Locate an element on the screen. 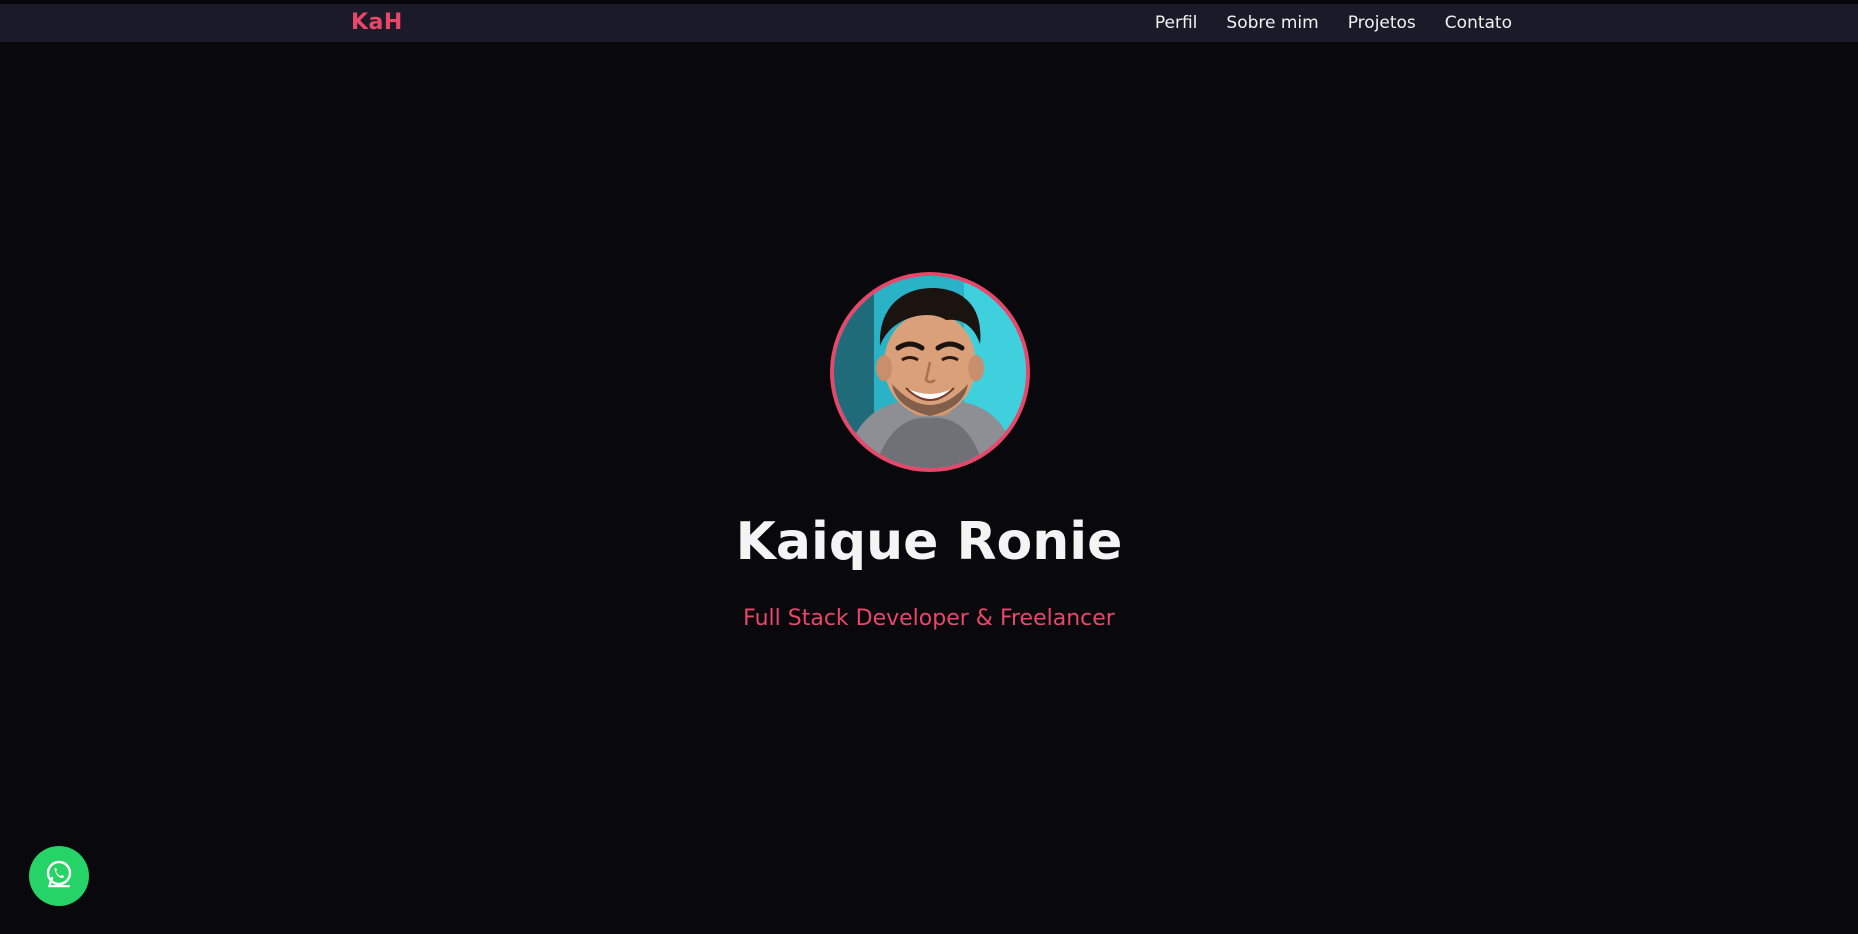  hero-subtitle: Full Stack Developer & Freelancer is located at coordinates (929, 618).